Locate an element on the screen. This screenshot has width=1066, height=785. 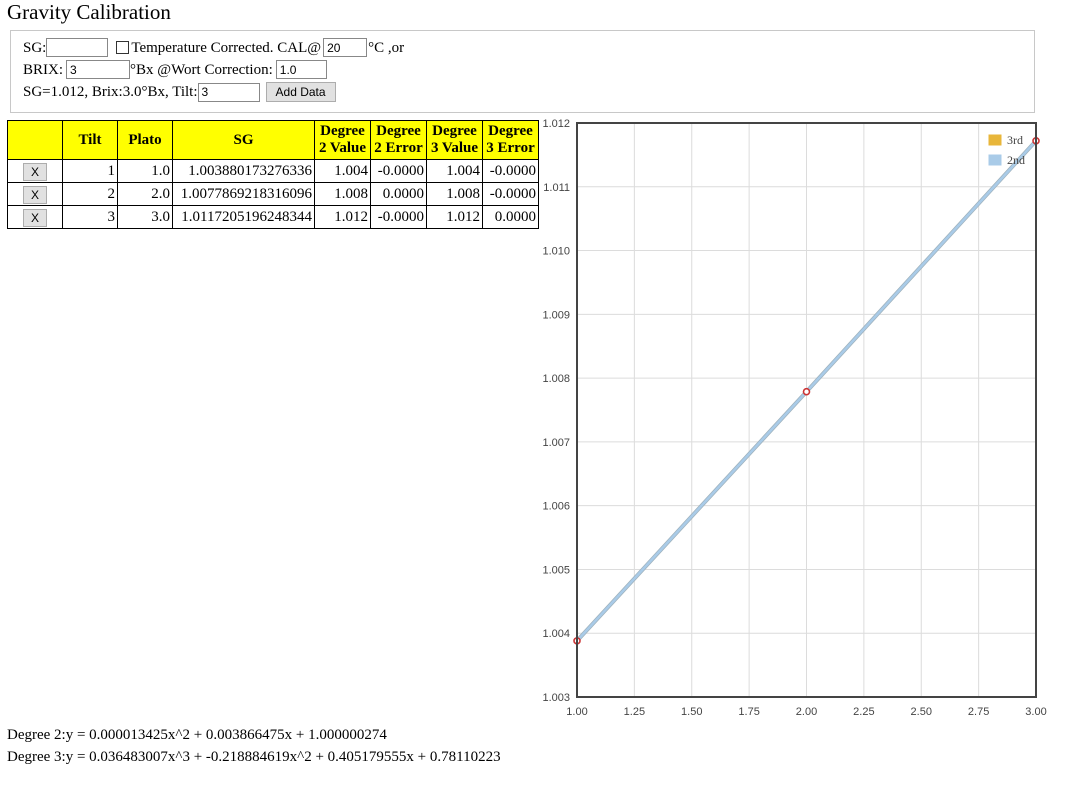
reading-label: SG=1.012, Brix:3.0°Bx, Tilt: is located at coordinates (110, 92).